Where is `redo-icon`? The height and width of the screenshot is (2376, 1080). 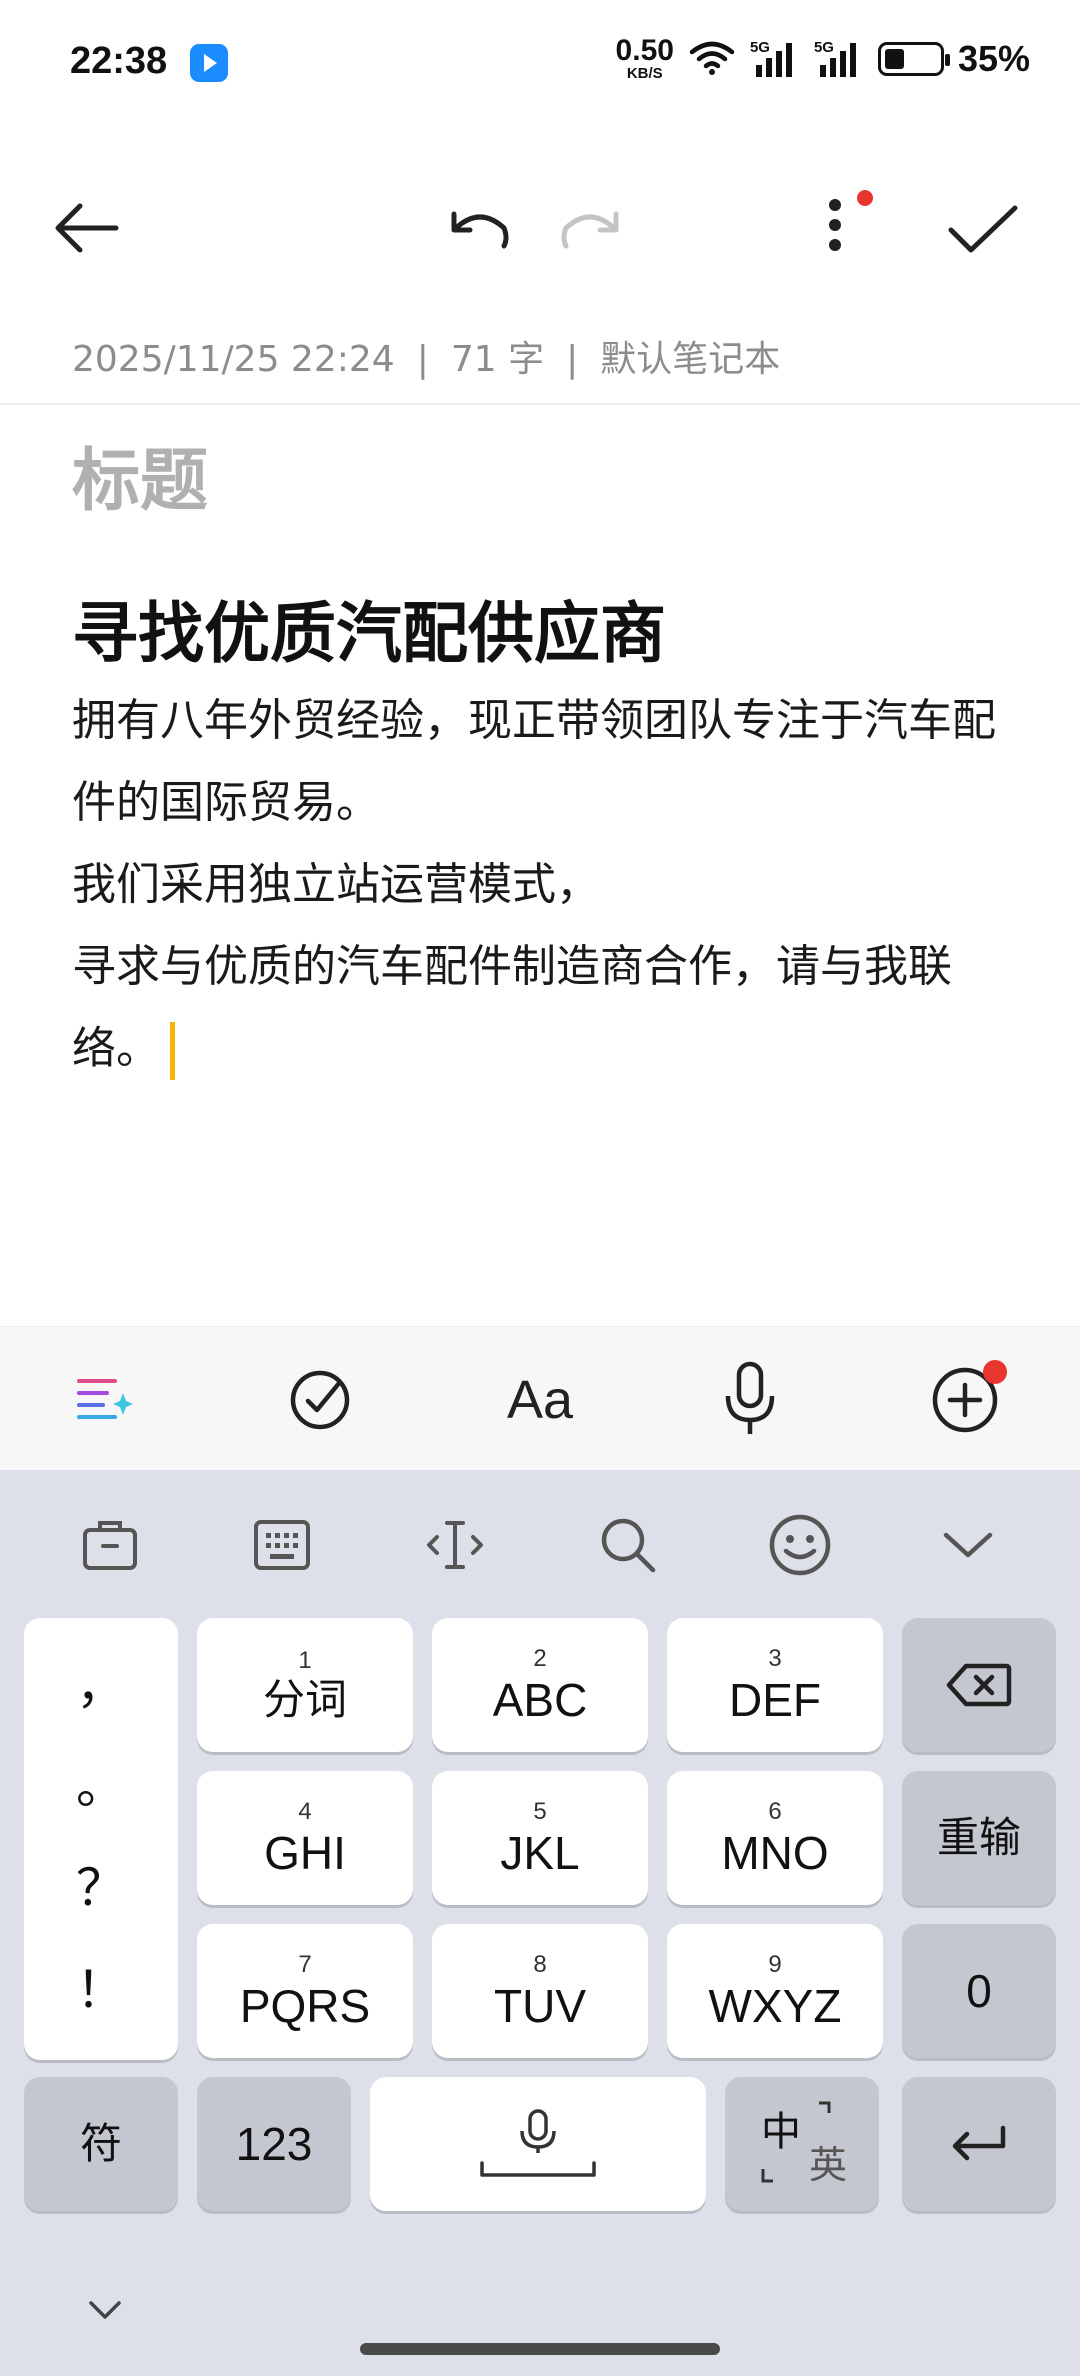
redo-icon is located at coordinates (590, 230).